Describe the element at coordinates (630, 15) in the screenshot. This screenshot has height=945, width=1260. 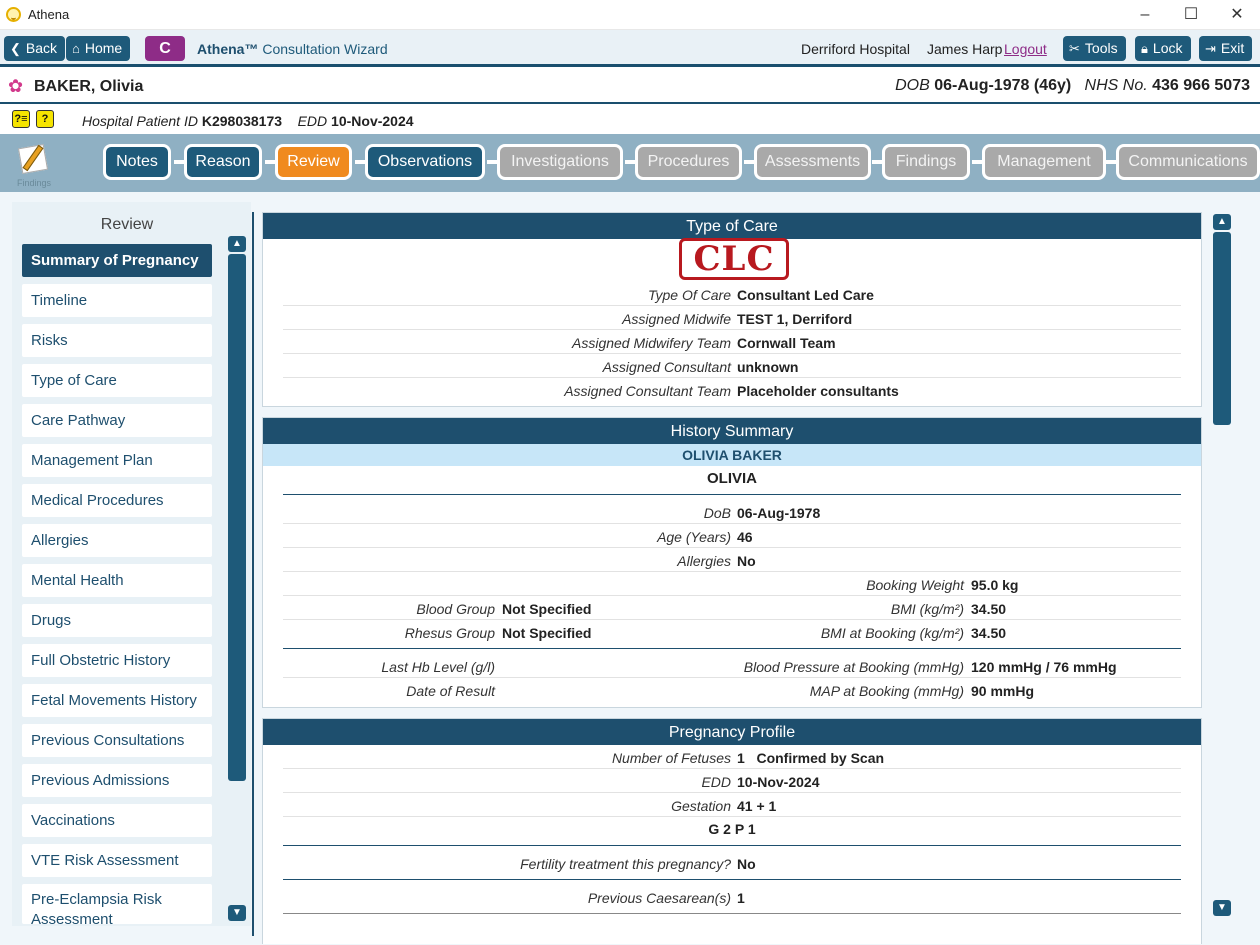
I see `window-titlebar: Athena – ☐ ✕` at that location.